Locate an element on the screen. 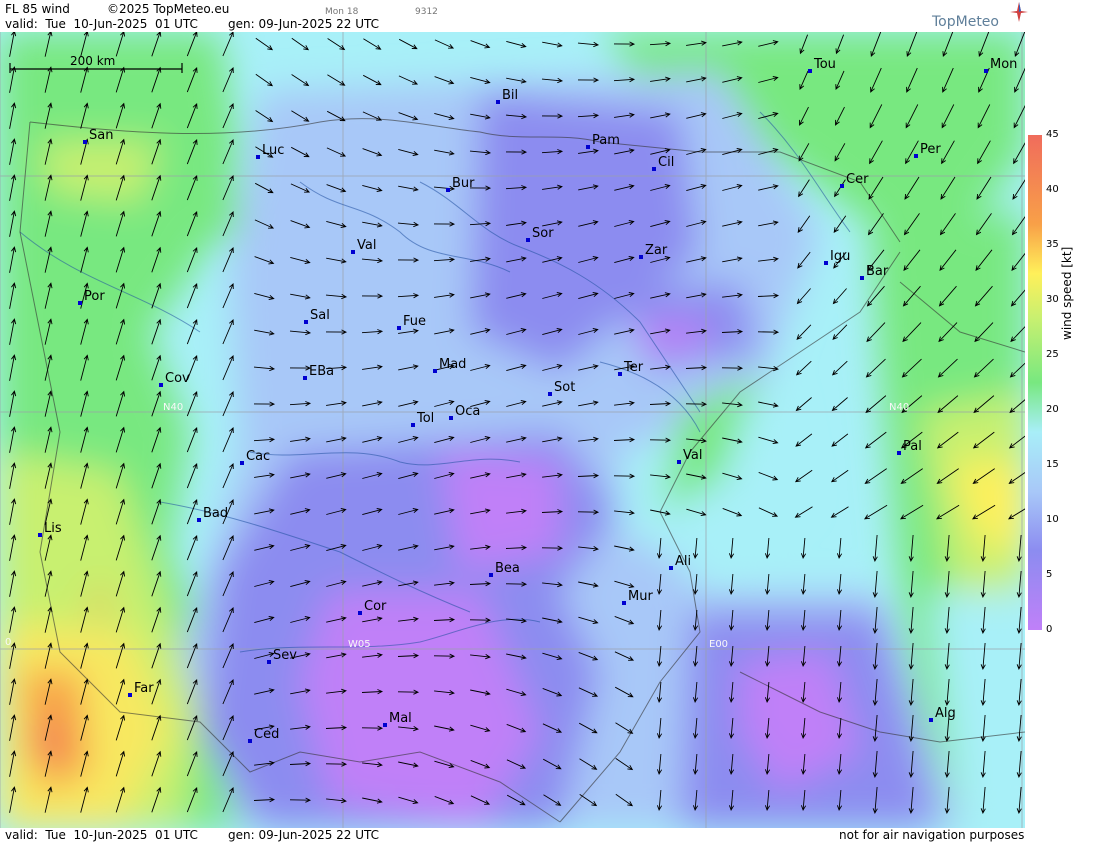  city-label: Mal is located at coordinates (400, 718).